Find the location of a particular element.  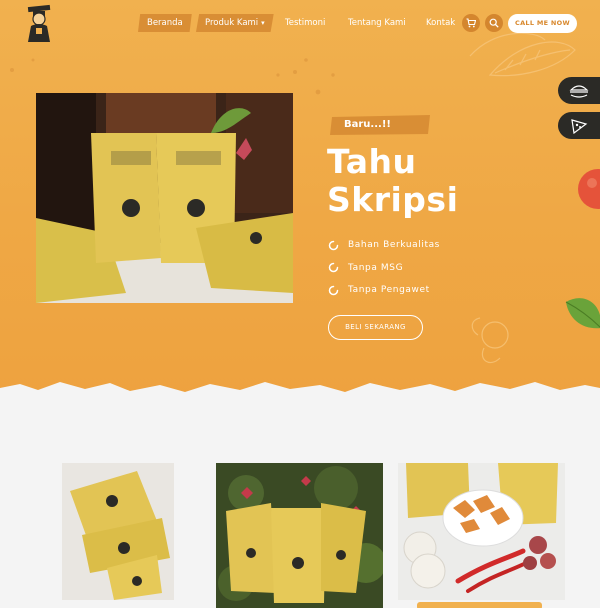

hero-title: Tahu Skripsi is located at coordinates (392, 181).